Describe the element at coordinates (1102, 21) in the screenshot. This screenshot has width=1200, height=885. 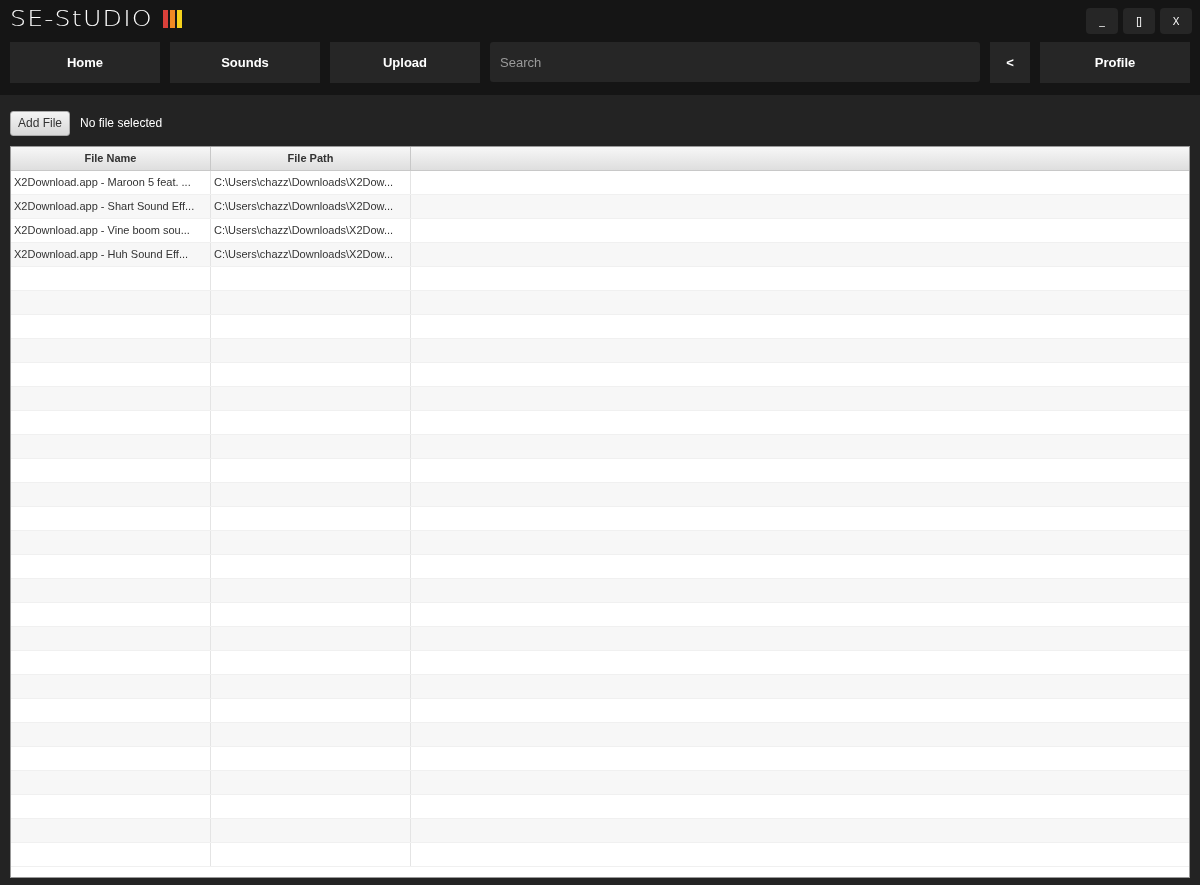
I see `window-control-button: _` at that location.